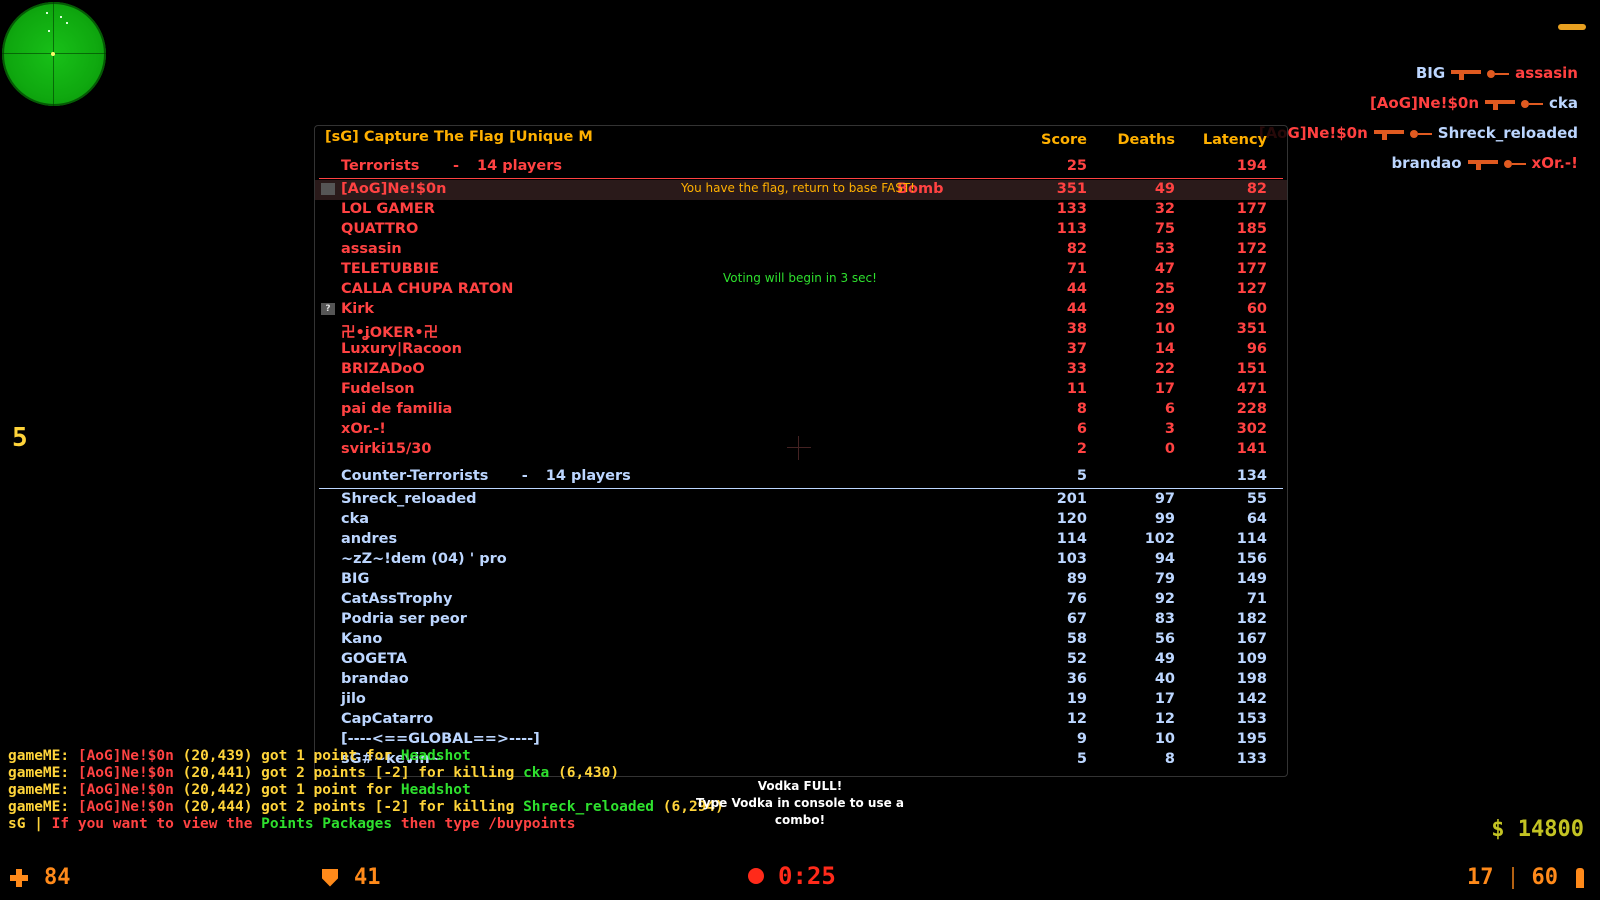  Describe the element at coordinates (1164, 249) in the screenshot. I see `player-deaths: 53` at that location.